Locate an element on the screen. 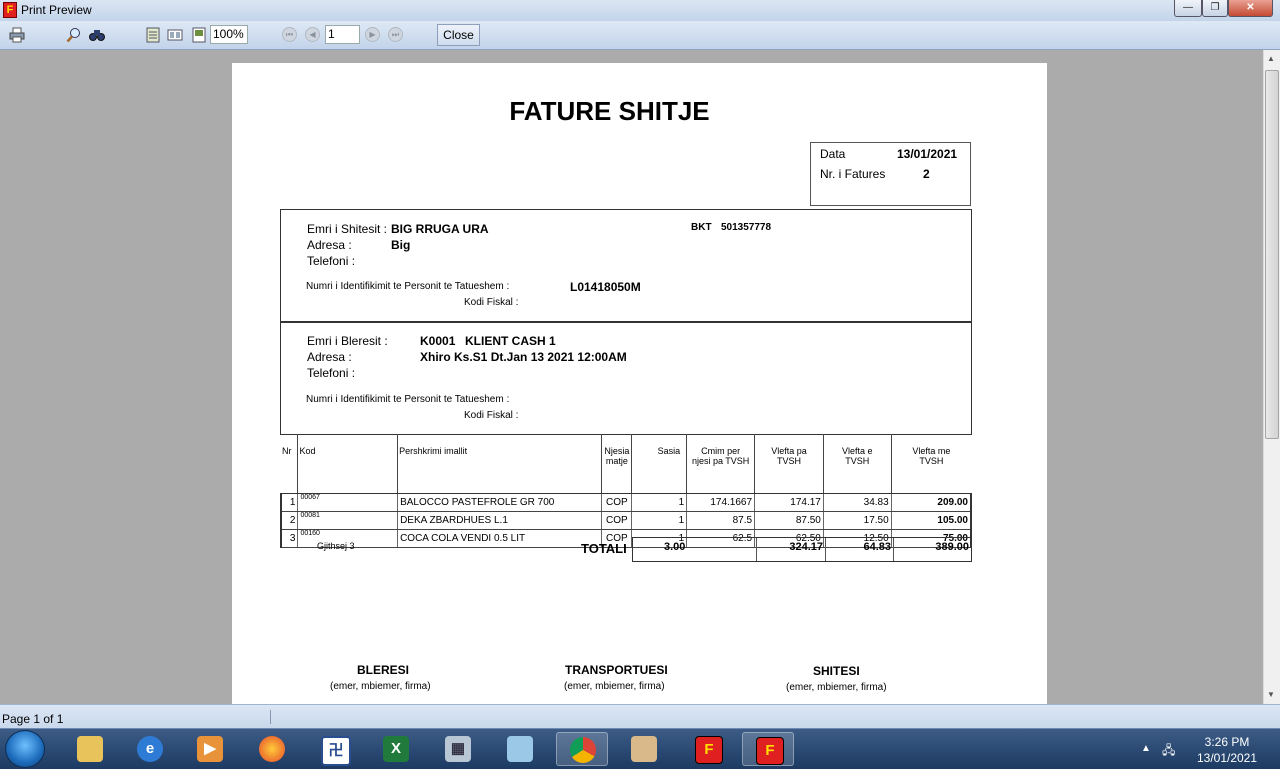 The height and width of the screenshot is (769, 1280). totals-row: 3.00 324.17 64.83 389.00 is located at coordinates (802, 549).